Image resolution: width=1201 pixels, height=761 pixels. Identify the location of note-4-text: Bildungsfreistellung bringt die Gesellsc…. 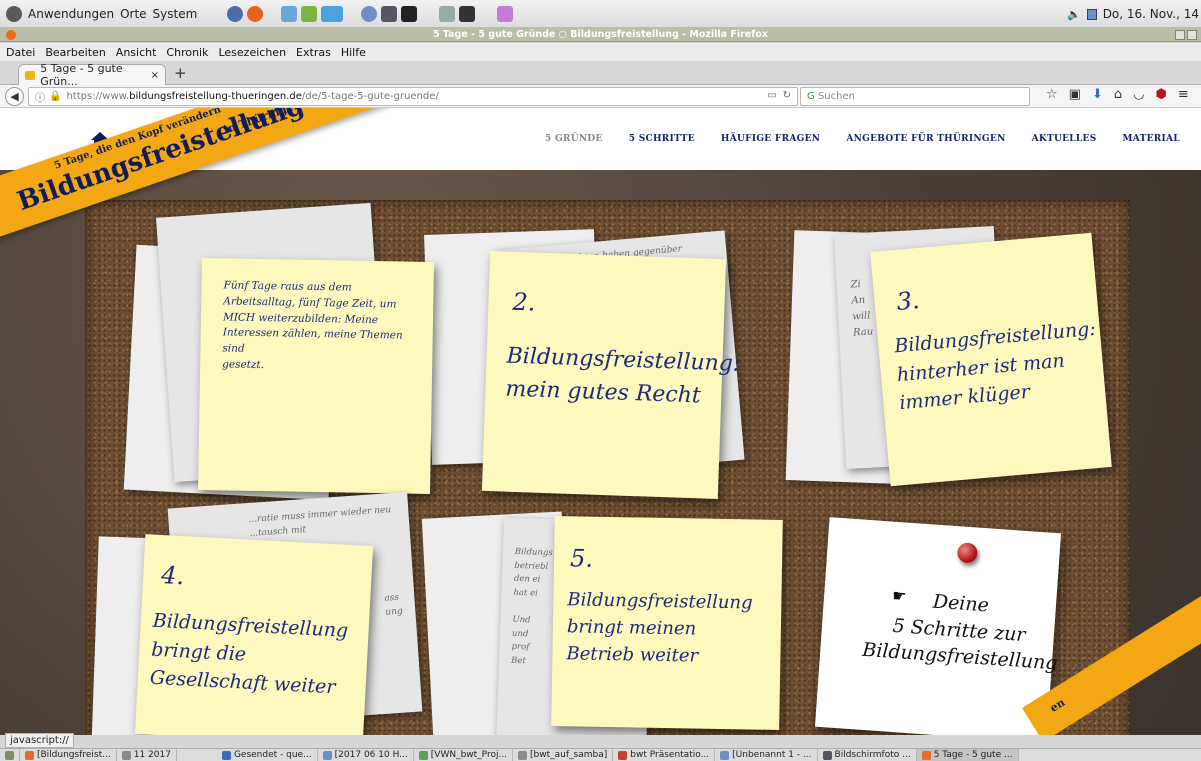
(249, 654).